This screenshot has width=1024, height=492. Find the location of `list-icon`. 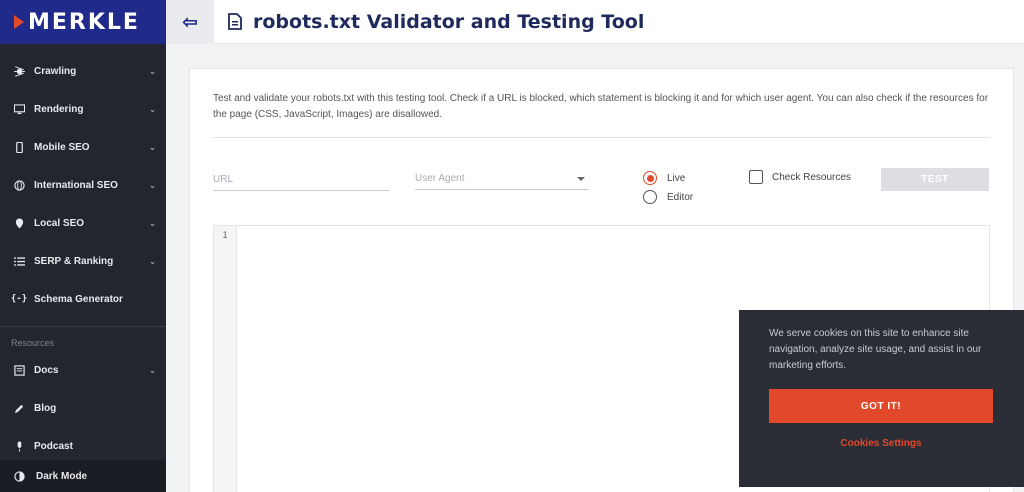

list-icon is located at coordinates (19, 261).